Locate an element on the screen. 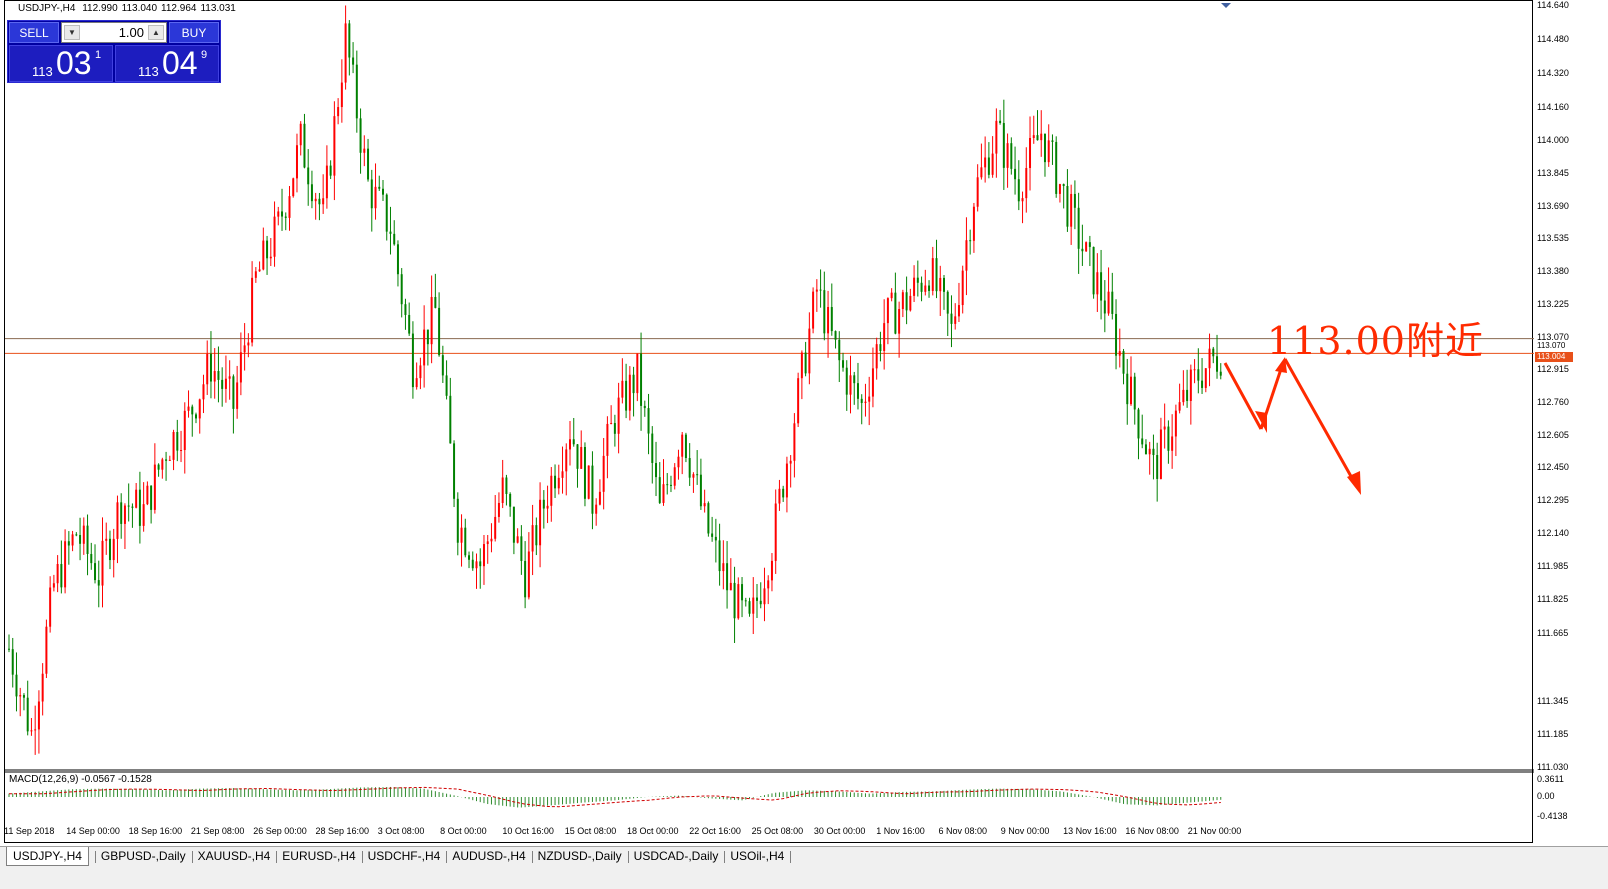  tab-separator is located at coordinates (277, 857).